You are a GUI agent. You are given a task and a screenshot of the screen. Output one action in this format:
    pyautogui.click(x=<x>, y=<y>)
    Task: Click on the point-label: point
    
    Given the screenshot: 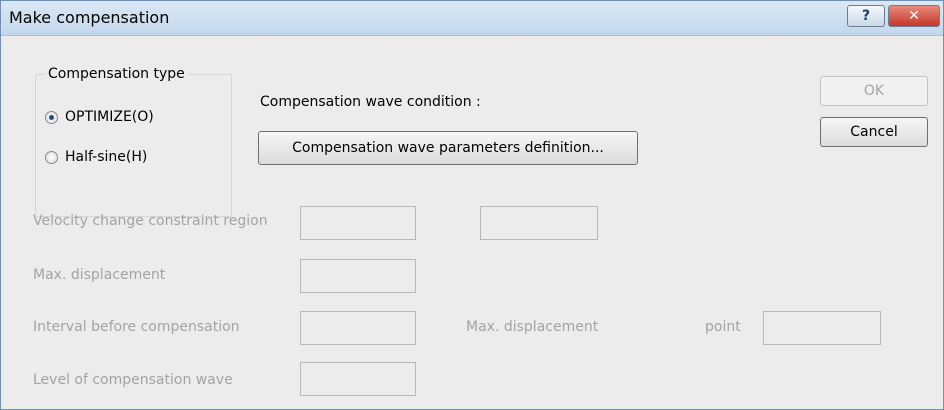 What is the action you would take?
    pyautogui.click(x=723, y=327)
    